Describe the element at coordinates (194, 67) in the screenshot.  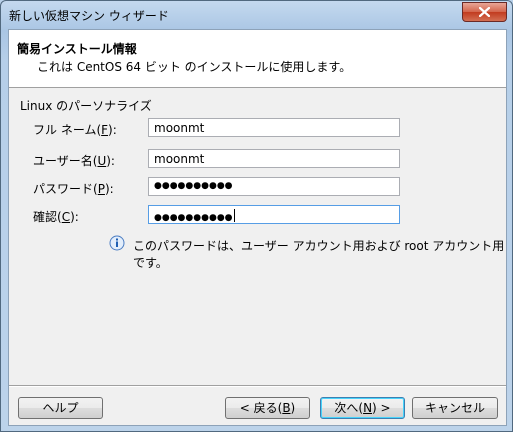
I see `page-subtitle: これは CentOS 64 ビット のインストールに使用します。` at that location.